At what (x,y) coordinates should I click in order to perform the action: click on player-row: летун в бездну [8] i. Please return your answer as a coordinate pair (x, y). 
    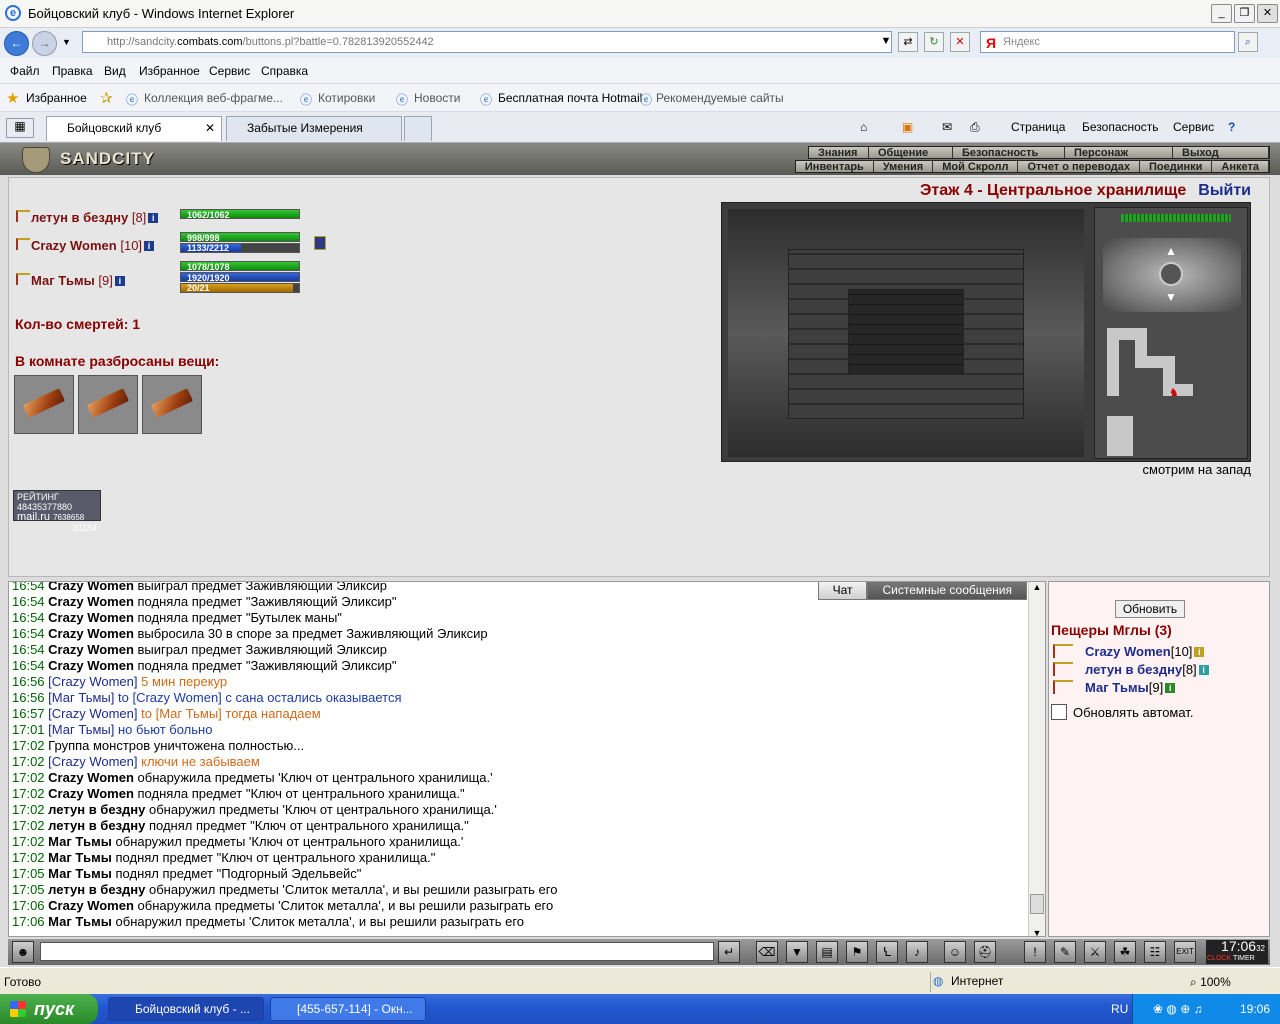
    Looking at the image, I should click on (87, 217).